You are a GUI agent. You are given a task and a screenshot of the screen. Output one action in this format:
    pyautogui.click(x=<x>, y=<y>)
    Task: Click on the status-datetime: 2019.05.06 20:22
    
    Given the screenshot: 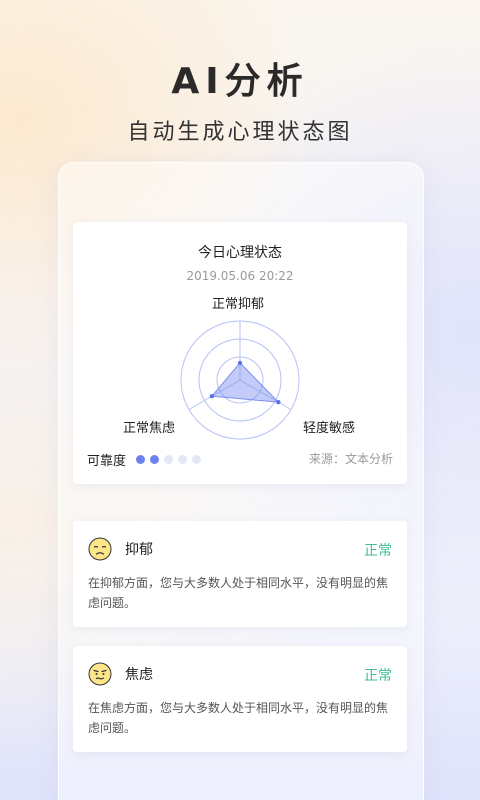 What is the action you would take?
    pyautogui.click(x=240, y=276)
    